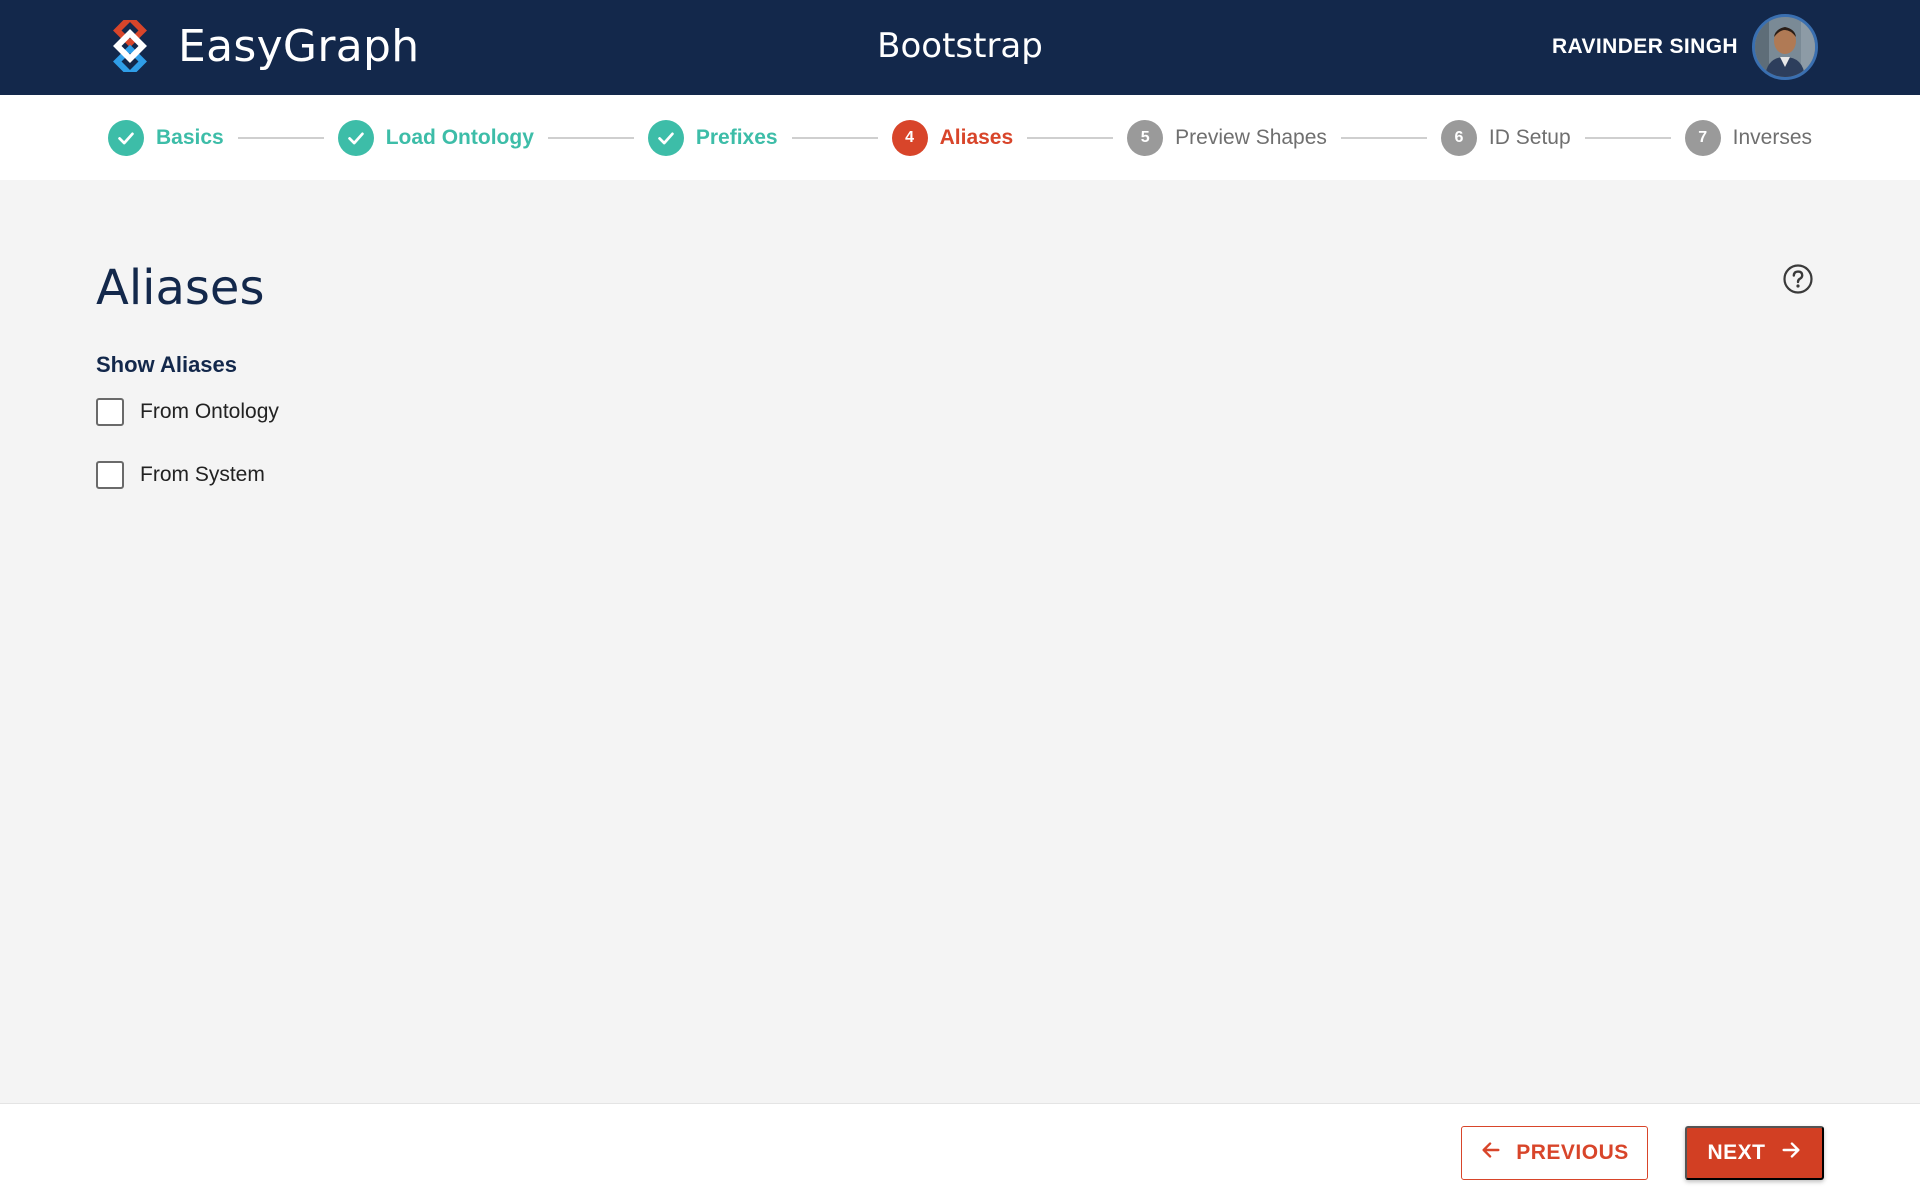  What do you see at coordinates (1251, 137) in the screenshot?
I see `step-label: Preview Shapes` at bounding box center [1251, 137].